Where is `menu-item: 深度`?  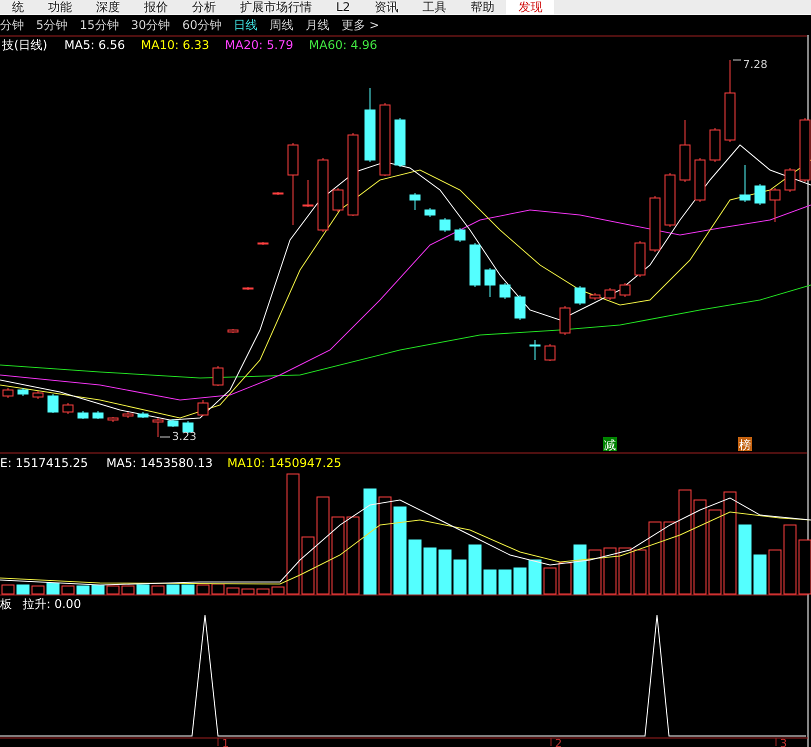
menu-item: 深度 is located at coordinates (108, 7).